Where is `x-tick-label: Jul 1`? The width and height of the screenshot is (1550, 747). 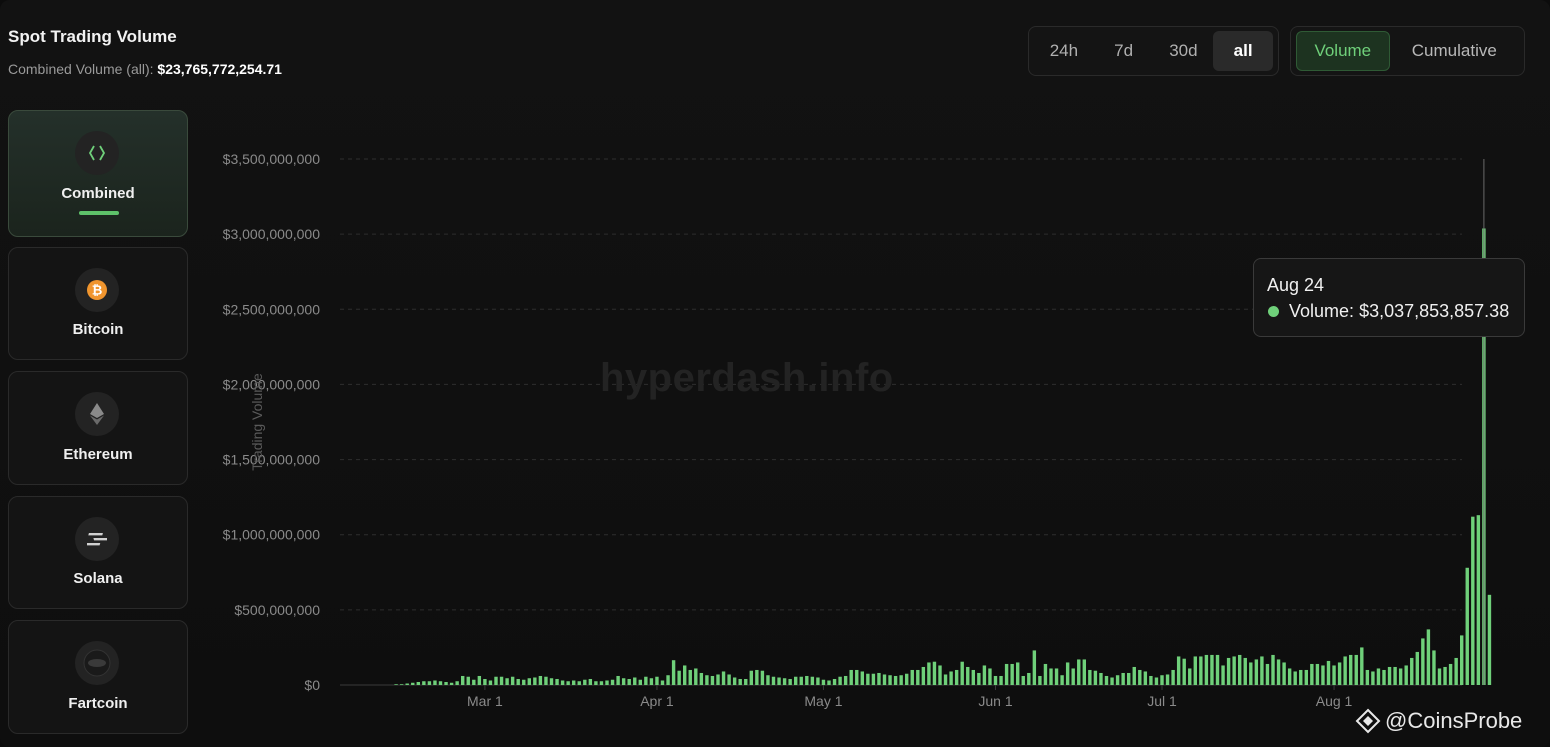 x-tick-label: Jul 1 is located at coordinates (1162, 701).